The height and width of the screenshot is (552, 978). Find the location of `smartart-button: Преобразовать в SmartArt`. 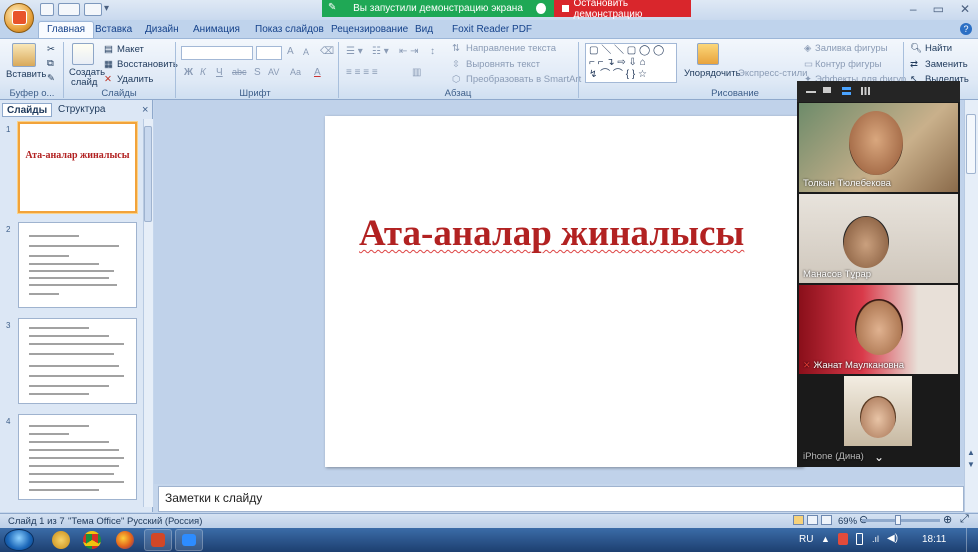

smartart-button: Преобразовать в SmartArt is located at coordinates (523, 79).